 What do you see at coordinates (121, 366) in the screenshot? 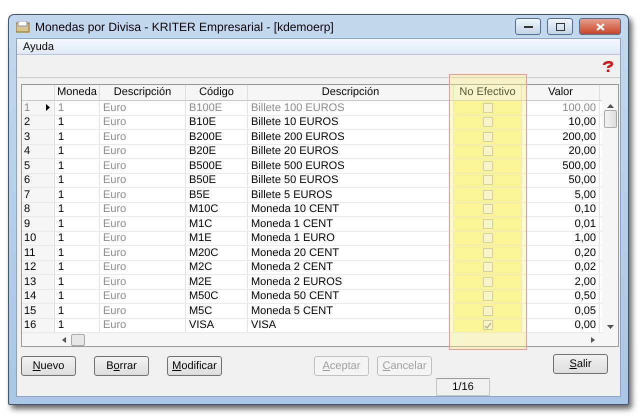
I see `action-button: Borrar` at bounding box center [121, 366].